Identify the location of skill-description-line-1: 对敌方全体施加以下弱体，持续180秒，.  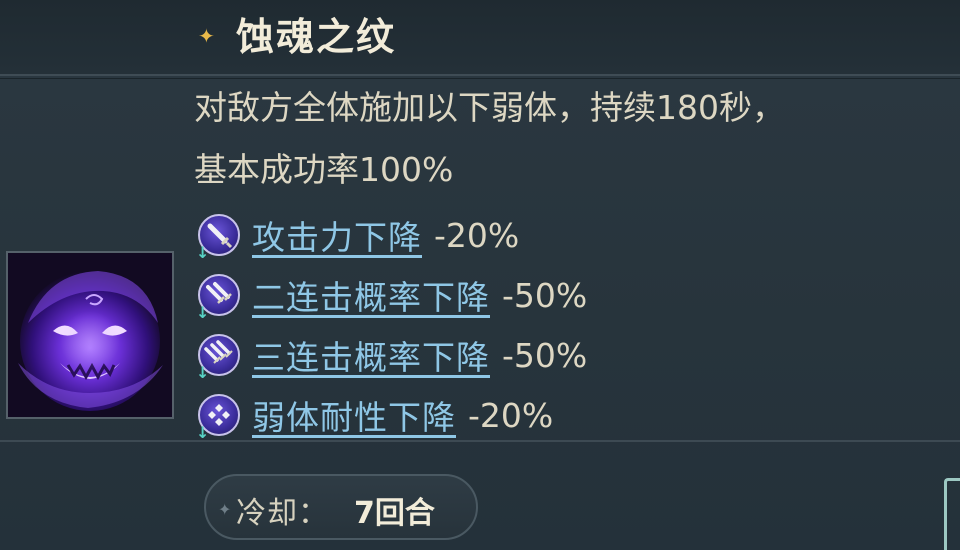
(489, 107).